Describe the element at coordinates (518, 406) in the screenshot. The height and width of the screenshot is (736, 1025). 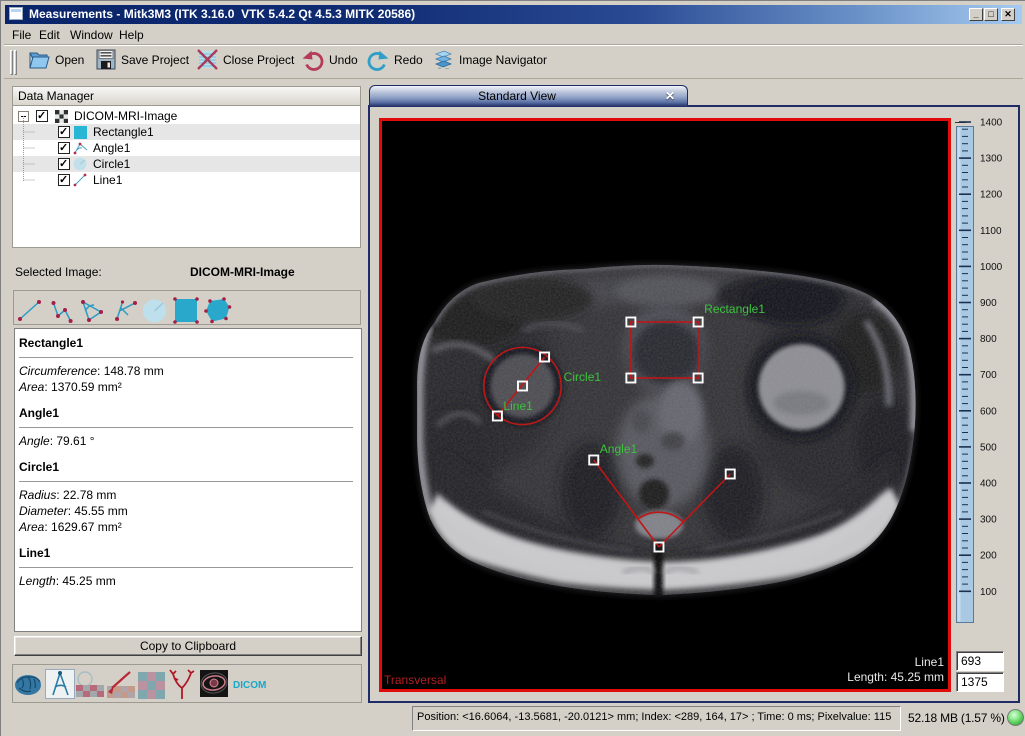
I see `svg-text: Line1` at that location.